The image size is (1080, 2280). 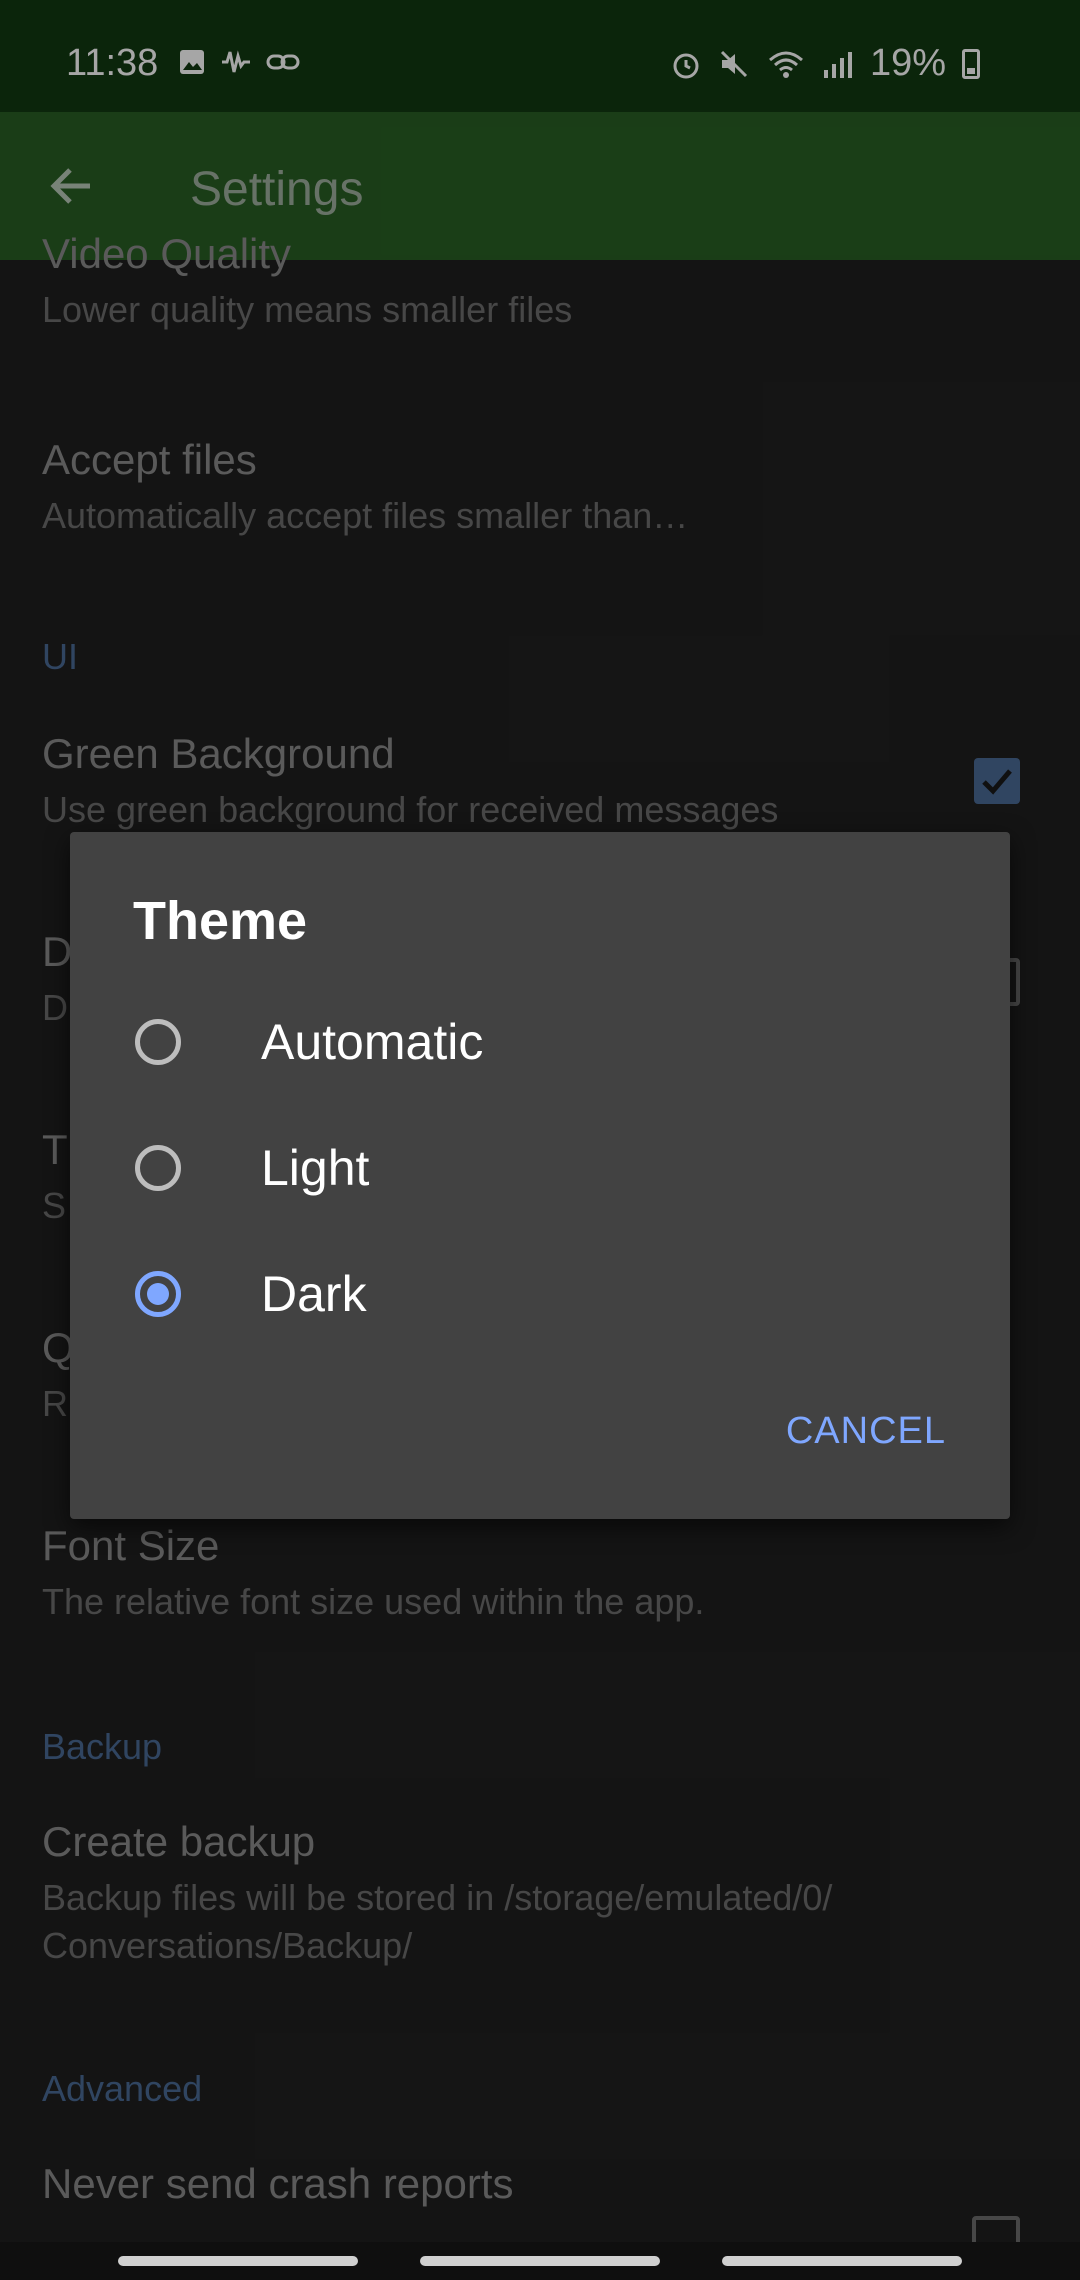 I want to click on theme-option-light: Light, so click(x=535, y=1168).